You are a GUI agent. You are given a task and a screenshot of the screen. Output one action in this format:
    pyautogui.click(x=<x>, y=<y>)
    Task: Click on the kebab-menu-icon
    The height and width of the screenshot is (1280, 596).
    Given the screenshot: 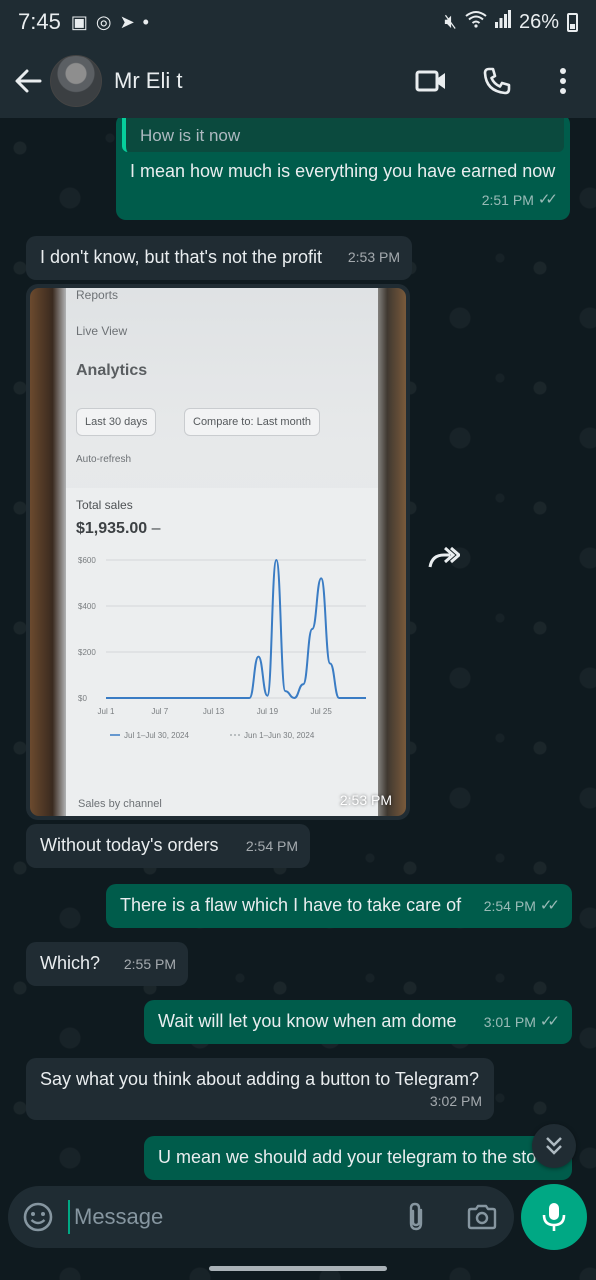 What is the action you would take?
    pyautogui.click(x=563, y=81)
    